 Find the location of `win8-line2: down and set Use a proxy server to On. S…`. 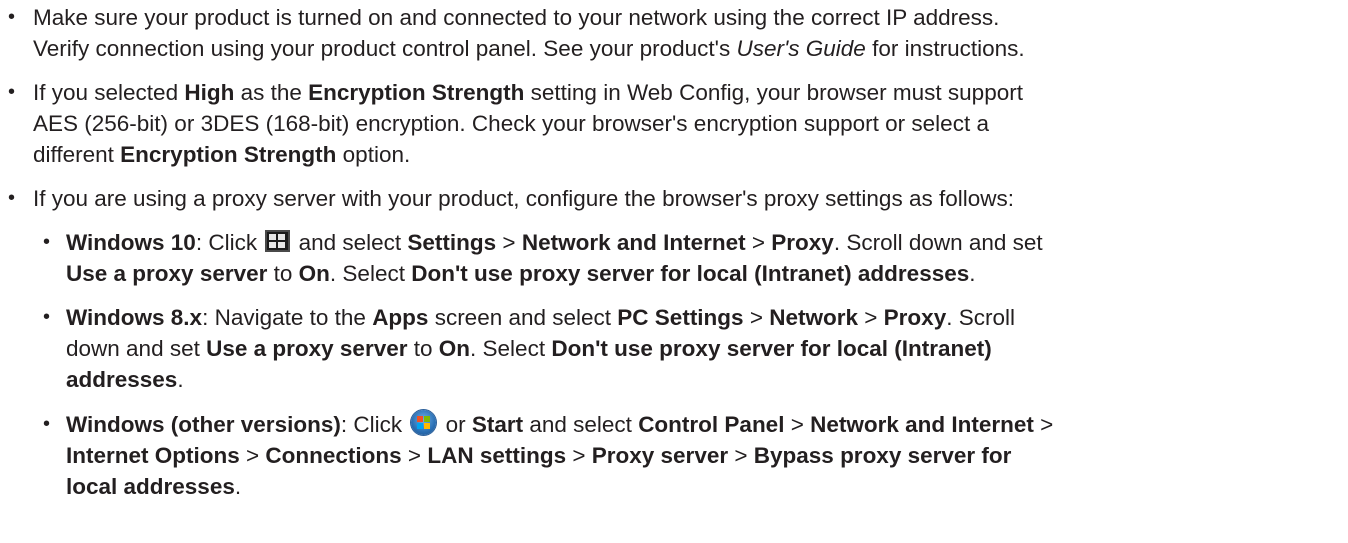

win8-line2: down and set Use a proxy server to On. S… is located at coordinates (529, 348).